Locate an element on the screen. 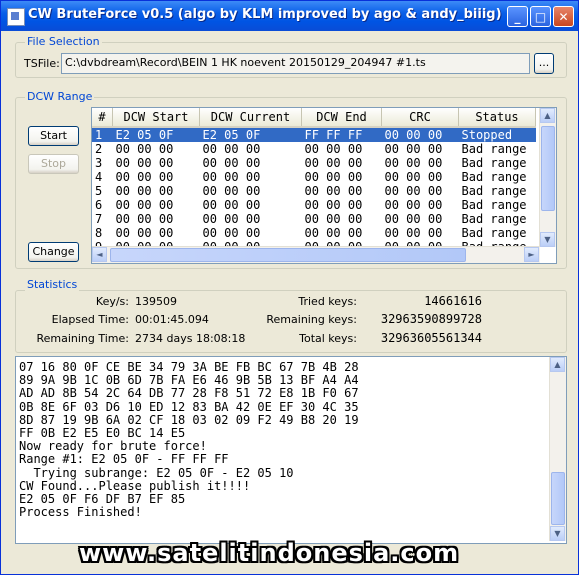  change-button: Change is located at coordinates (53, 252).